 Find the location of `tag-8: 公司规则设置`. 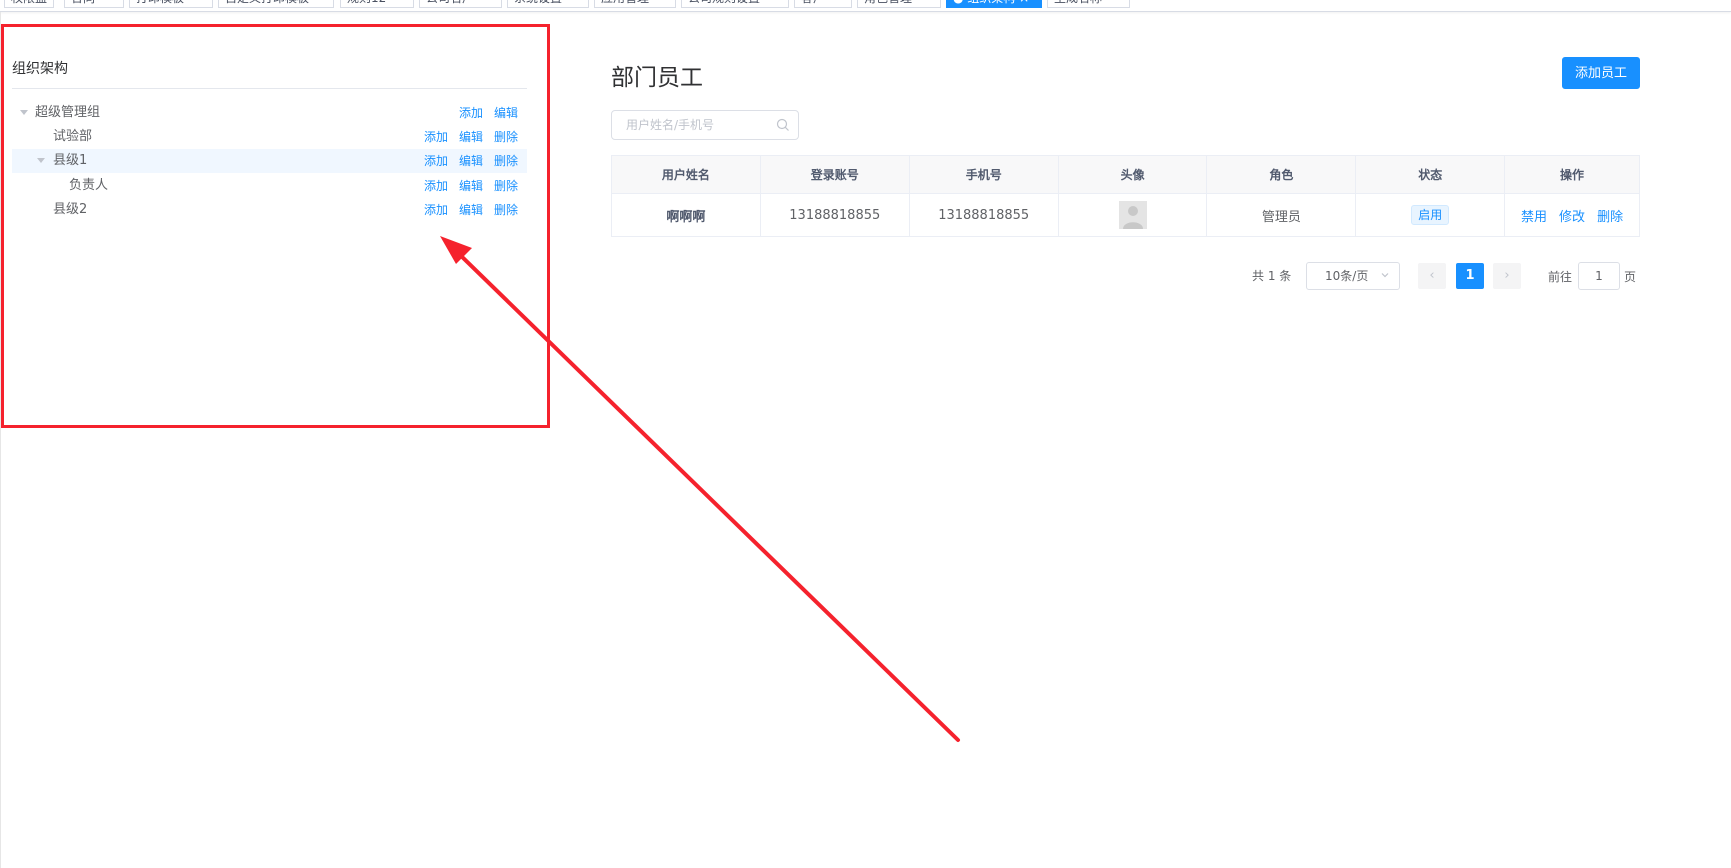

tag-8: 公司规则设置 is located at coordinates (735, 4).